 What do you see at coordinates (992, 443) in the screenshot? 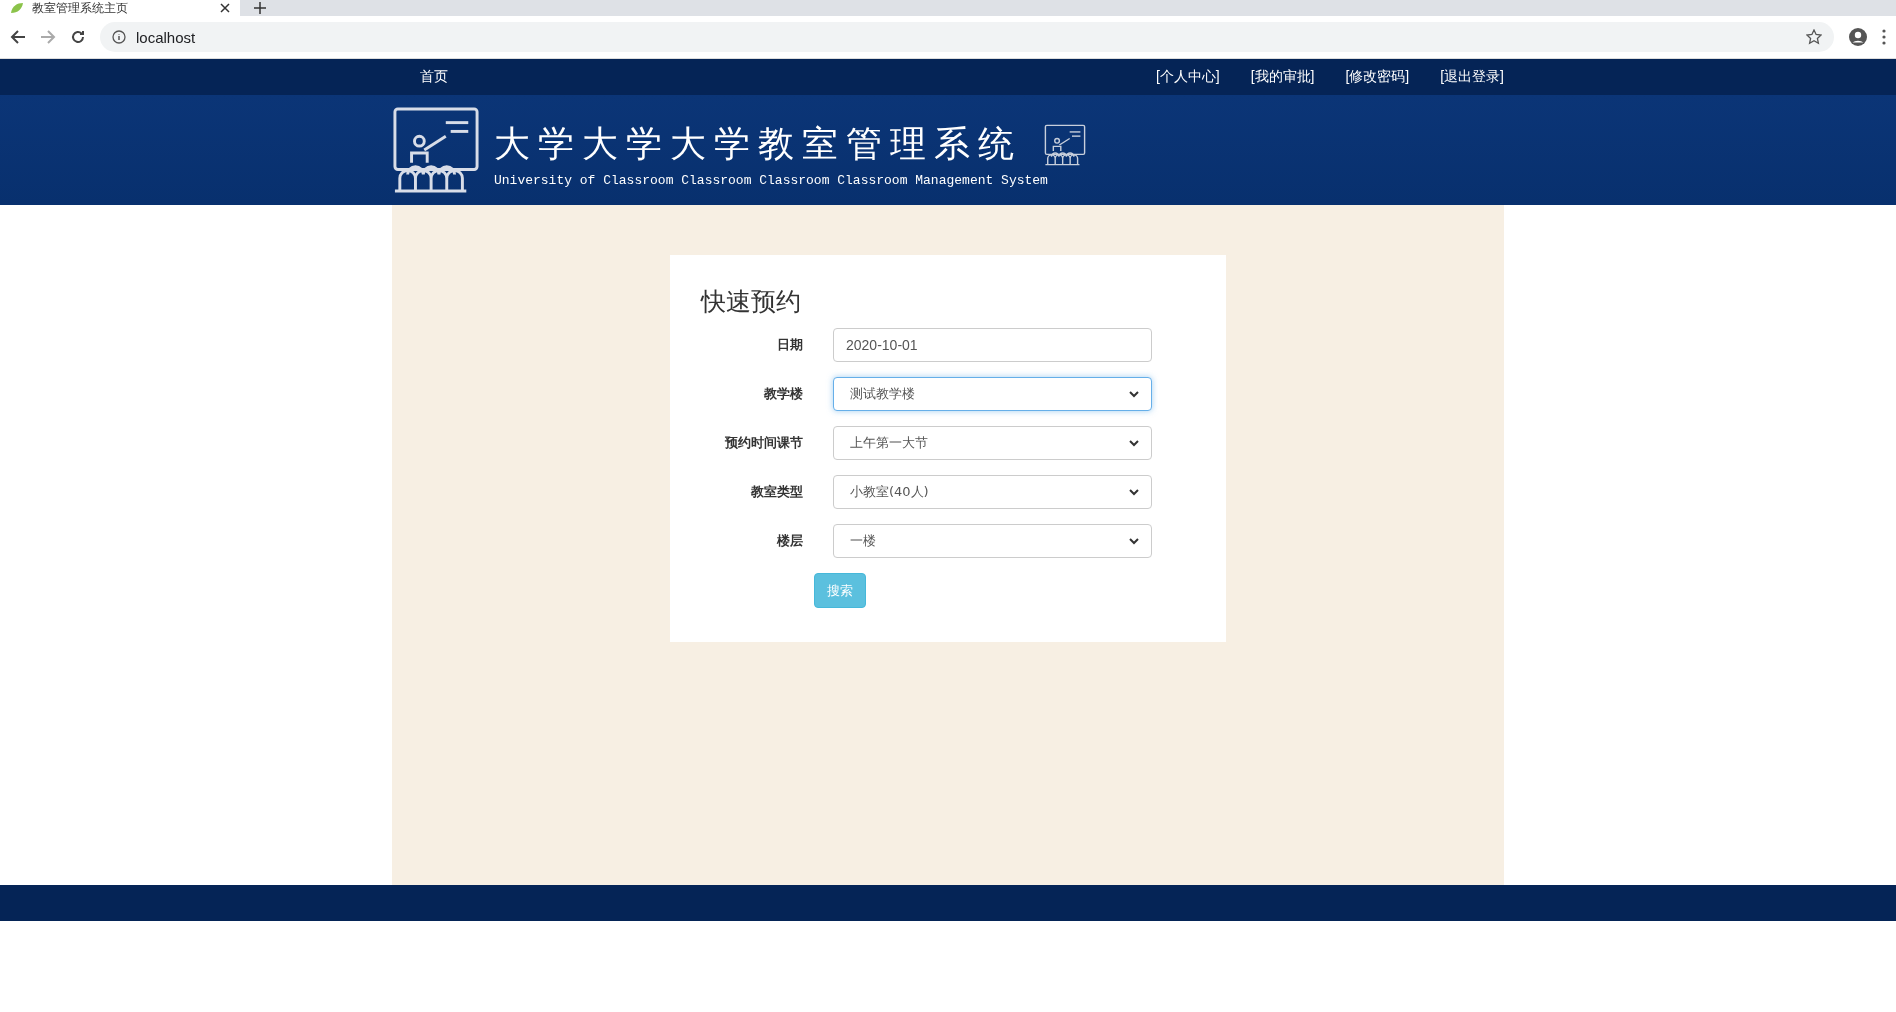
I see `dropdown-field: 上午第一大节` at bounding box center [992, 443].